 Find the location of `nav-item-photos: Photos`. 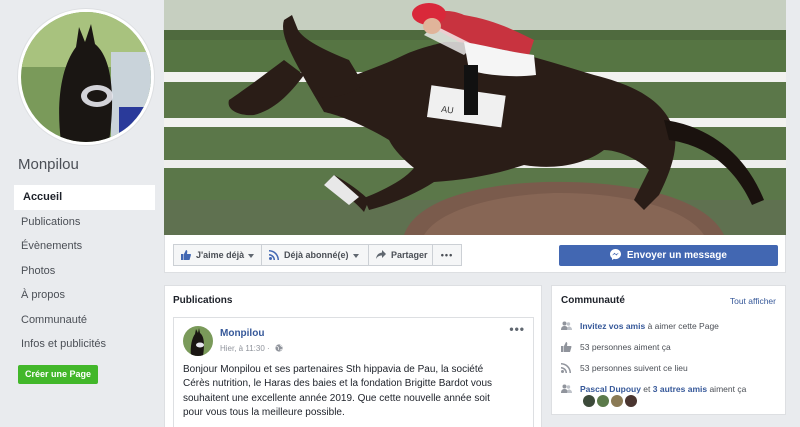

nav-item-photos: Photos is located at coordinates (84, 271).